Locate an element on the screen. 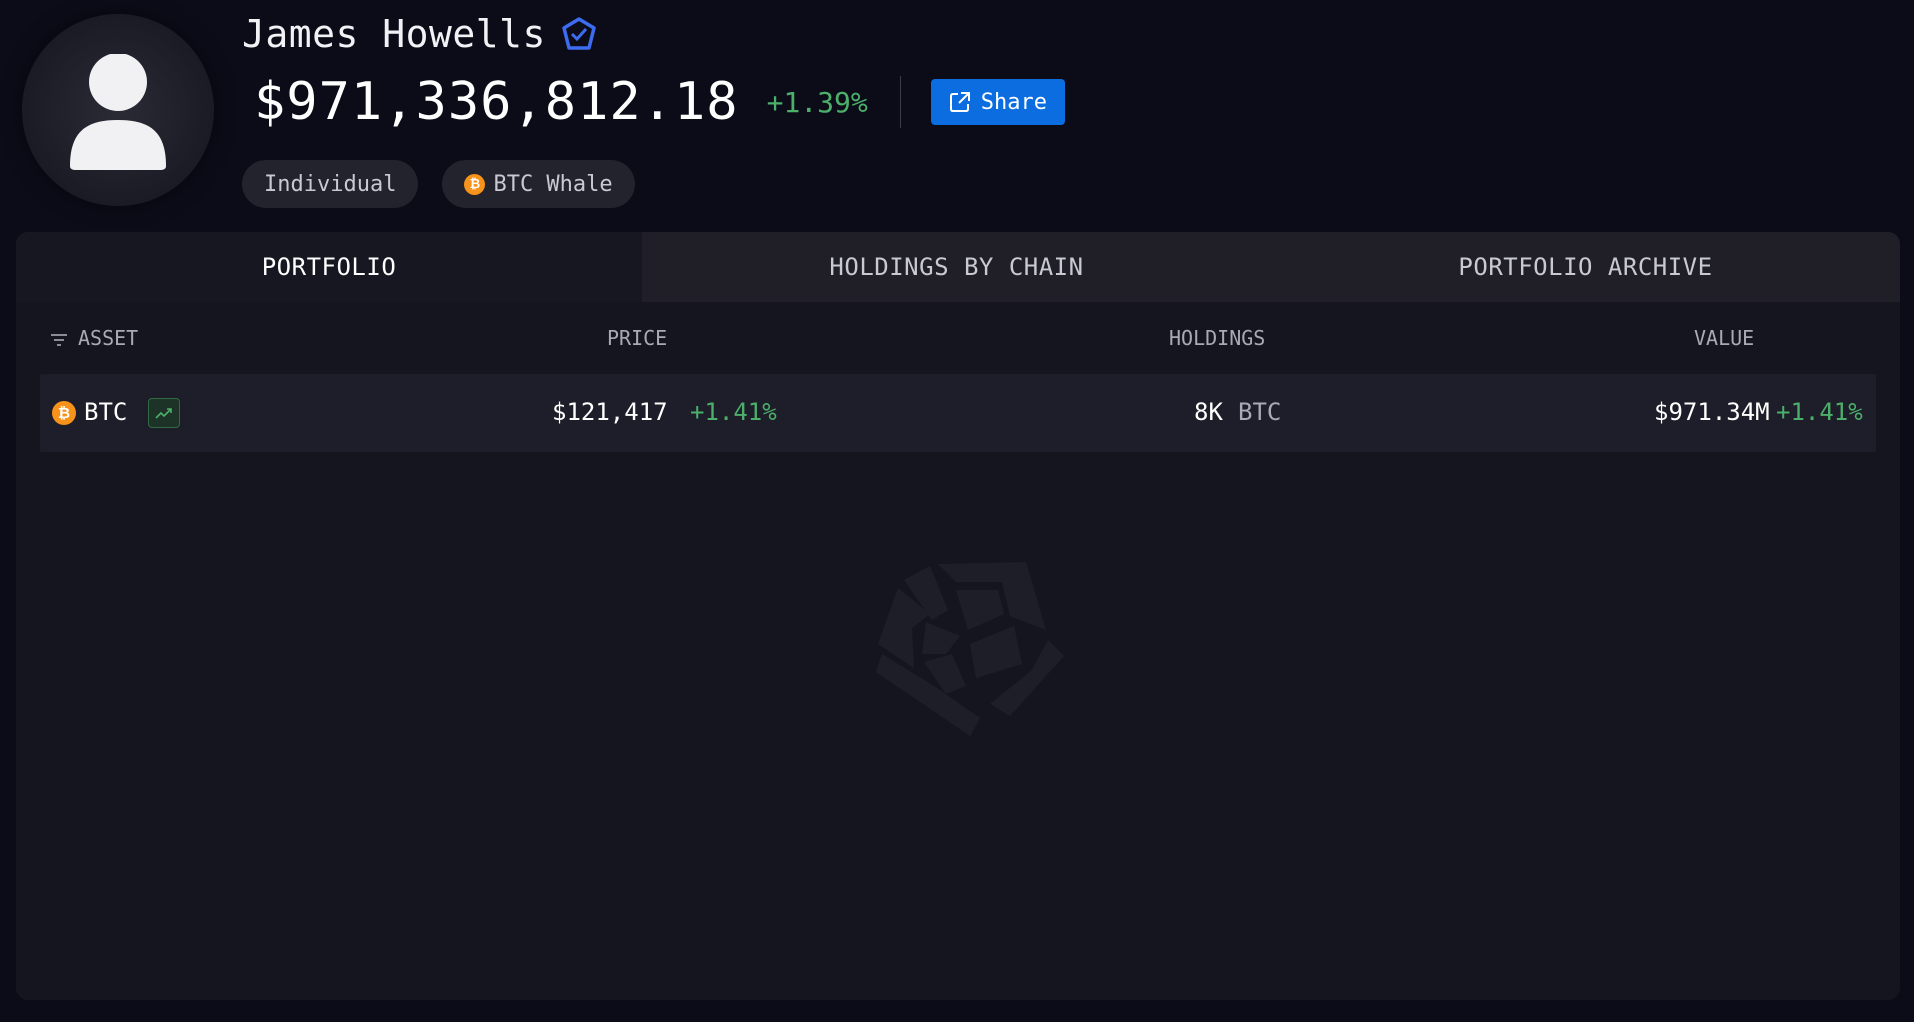 Image resolution: width=1914 pixels, height=1022 pixels. tab-portfolio: PORTFOLIO is located at coordinates (329, 267).